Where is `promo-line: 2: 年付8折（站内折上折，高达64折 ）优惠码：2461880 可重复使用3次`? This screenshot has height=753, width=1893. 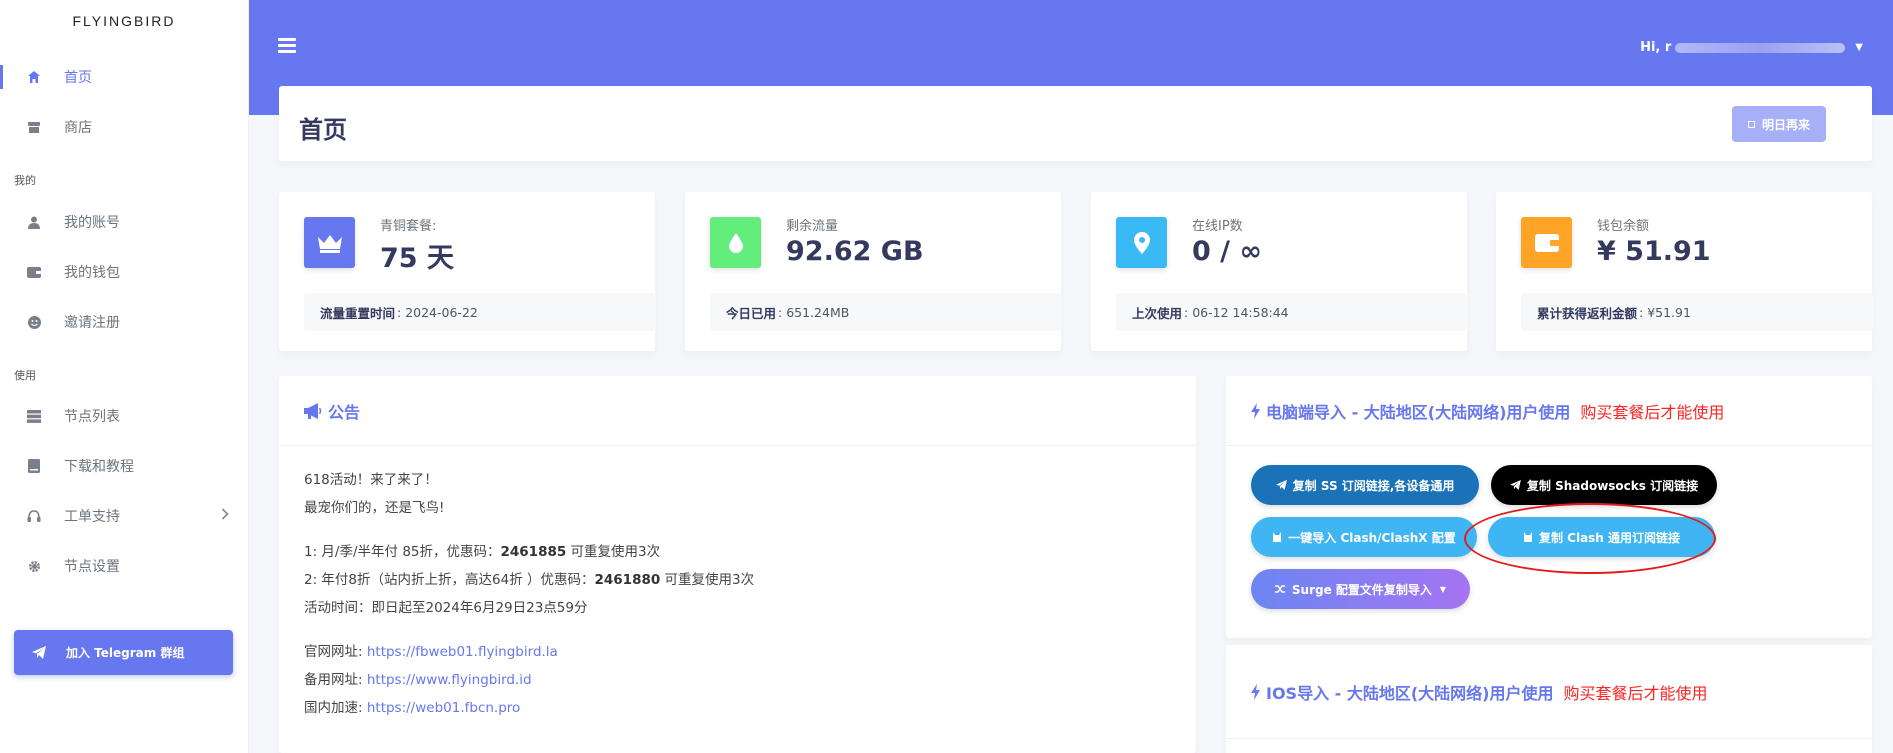 promo-line: 2: 年付8折（站内折上折，高达64折 ）优惠码：2461880 可重复使用3次 is located at coordinates (737, 580).